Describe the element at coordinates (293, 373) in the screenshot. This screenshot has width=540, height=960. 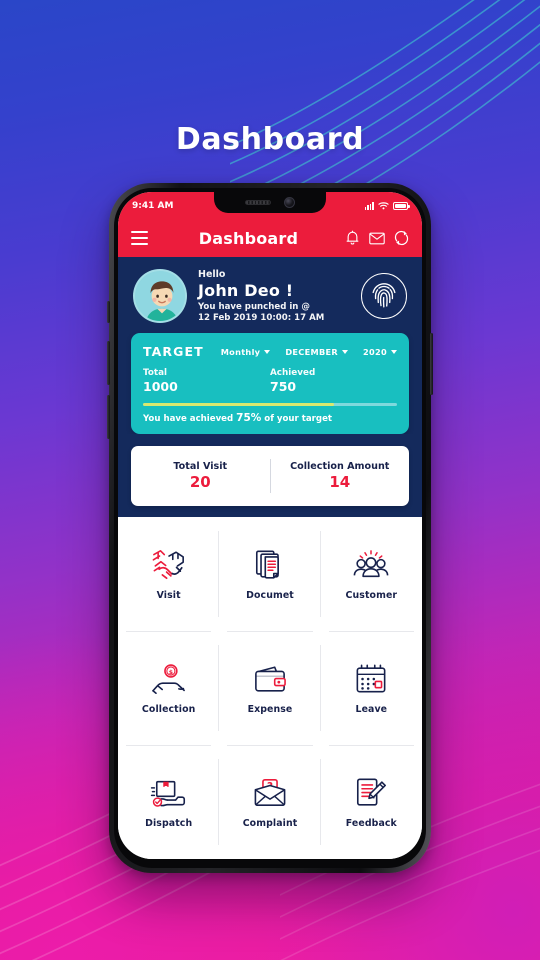
I see `target-achieved-label: Achieved` at that location.